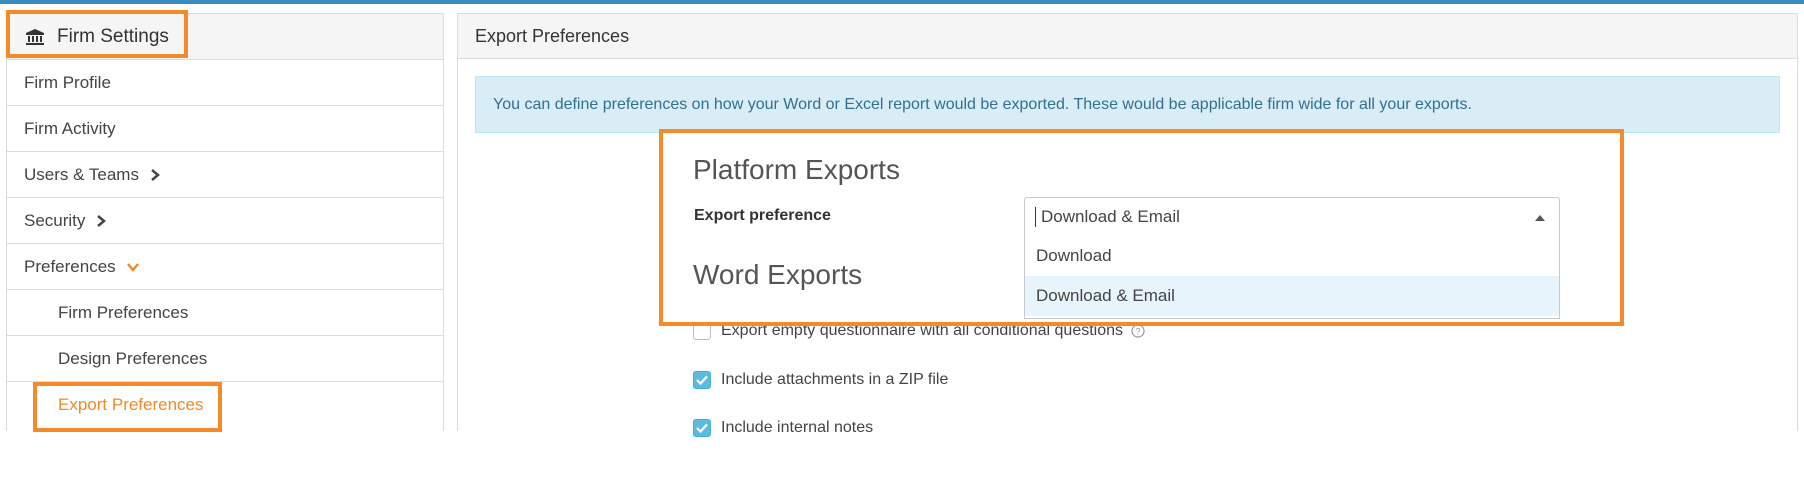 The image size is (1804, 492). What do you see at coordinates (902, 2) in the screenshot?
I see `top-strip` at bounding box center [902, 2].